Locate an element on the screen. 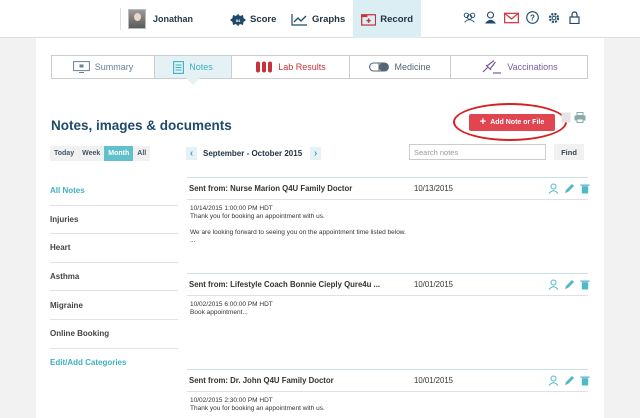 Image resolution: width=640 pixels, height=418 pixels. nav-label: Score is located at coordinates (263, 19).